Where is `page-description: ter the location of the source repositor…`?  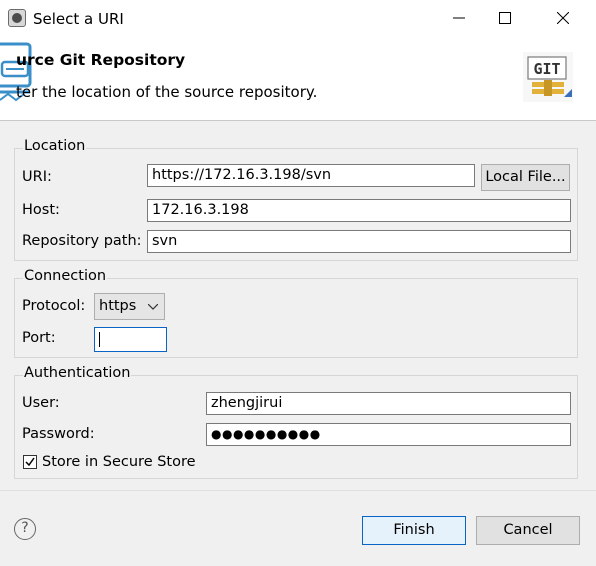
page-description: ter the location of the source repositor… is located at coordinates (167, 92).